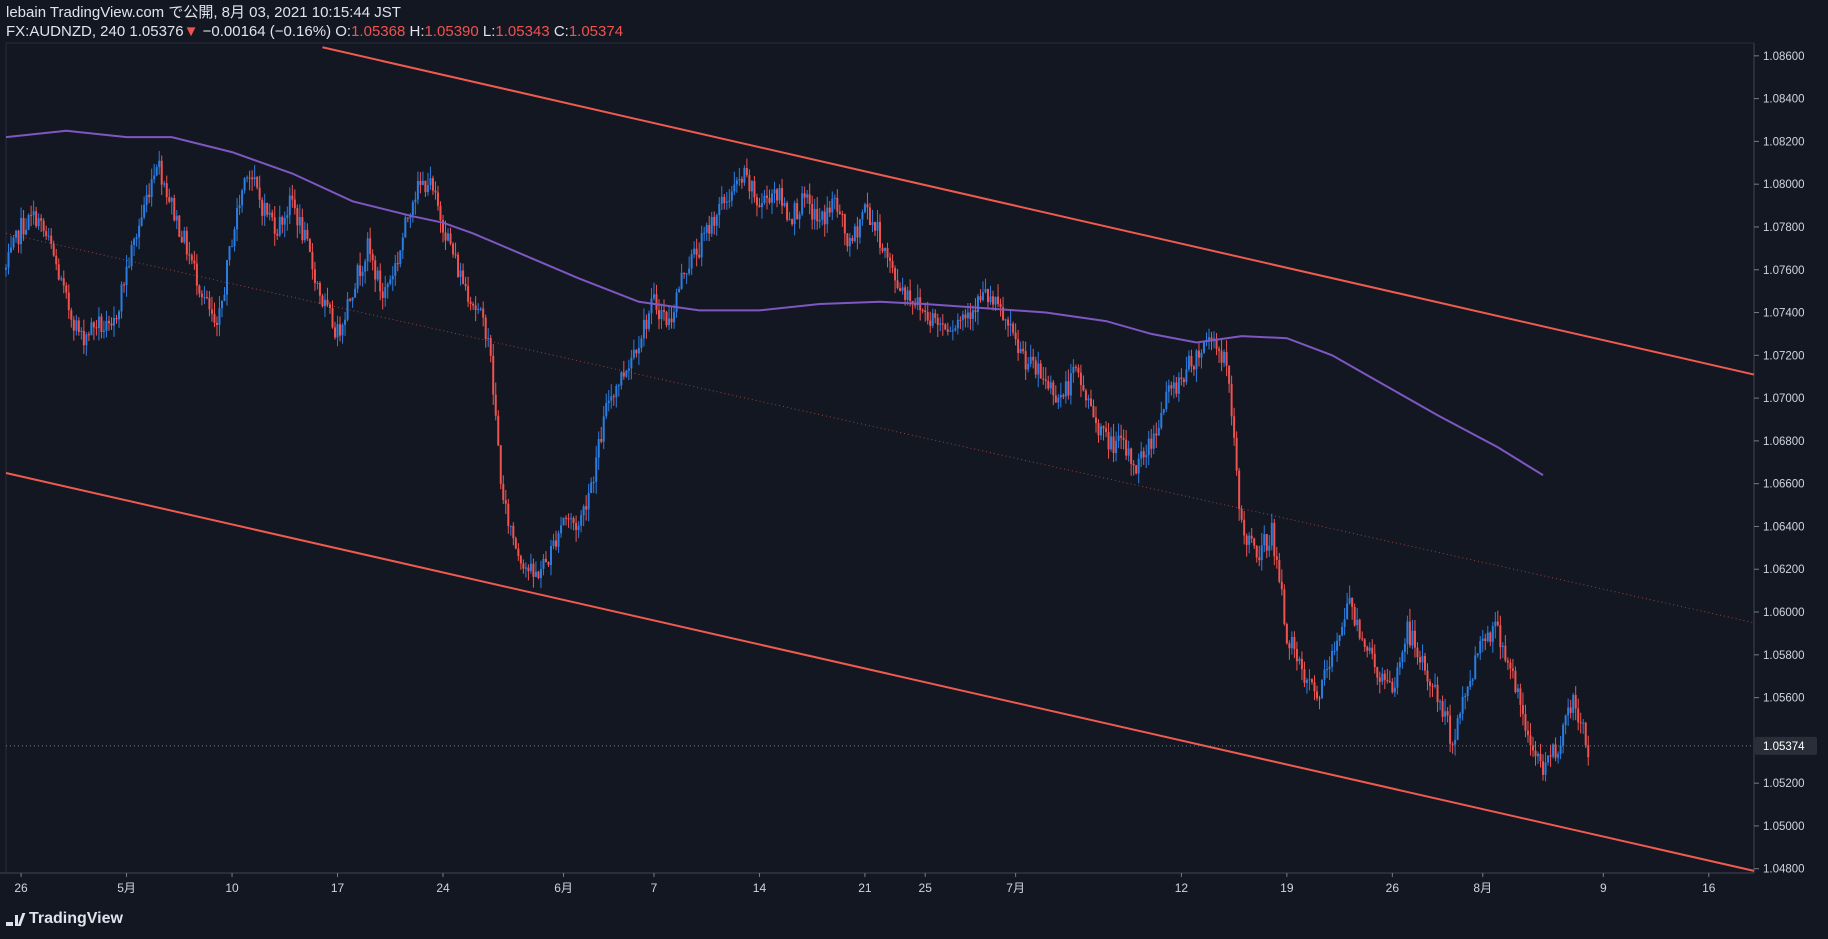 The image size is (1828, 939). I want to click on tradingview-logo: TradingView, so click(64, 919).